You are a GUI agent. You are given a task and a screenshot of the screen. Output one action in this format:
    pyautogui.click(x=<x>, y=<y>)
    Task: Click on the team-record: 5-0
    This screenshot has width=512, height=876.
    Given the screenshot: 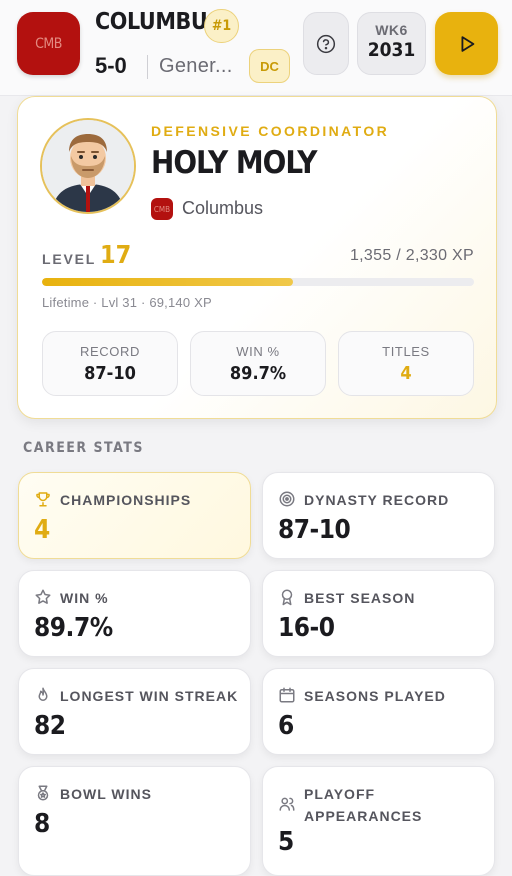 What is the action you would take?
    pyautogui.click(x=111, y=65)
    